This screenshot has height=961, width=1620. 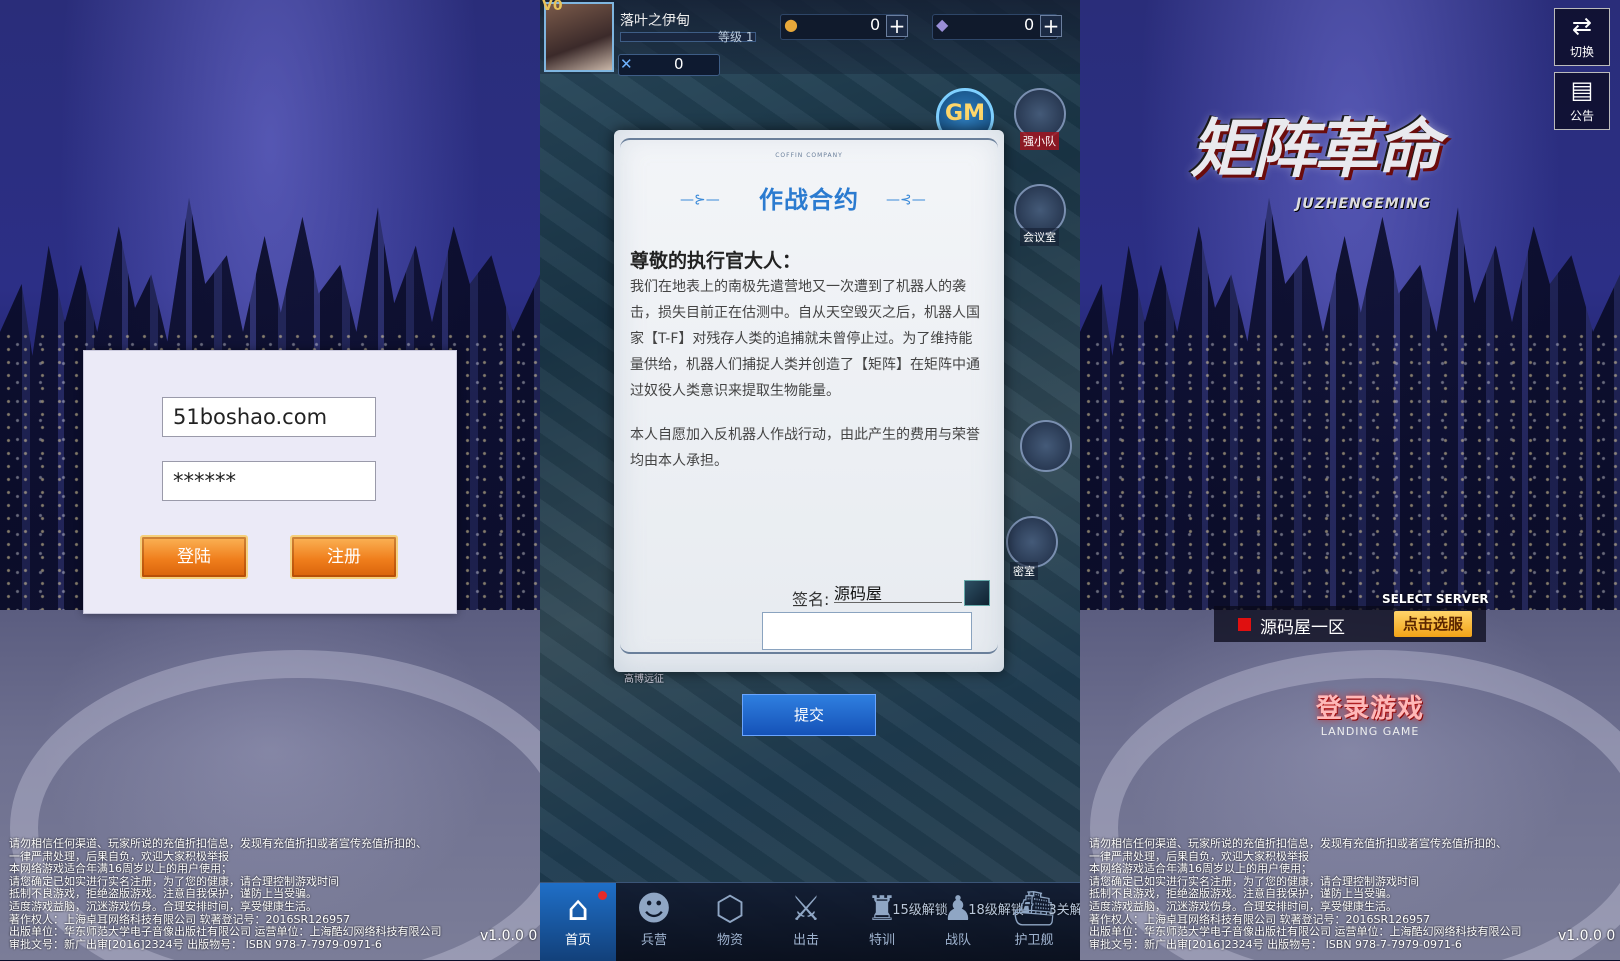 I want to click on add-diamond-button: +, so click(x=1051, y=26).